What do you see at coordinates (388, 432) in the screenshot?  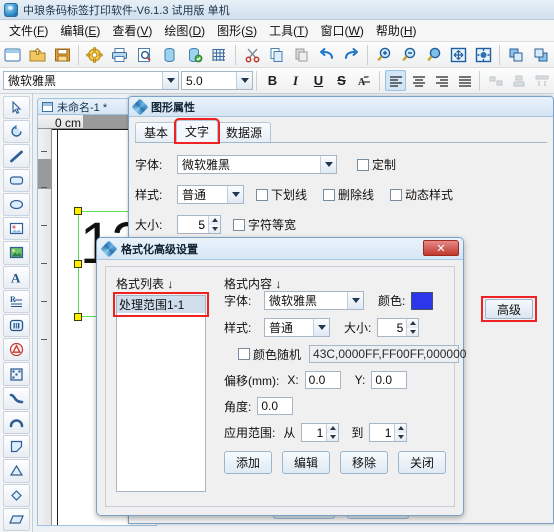 I see `range-to-spinner: 1` at bounding box center [388, 432].